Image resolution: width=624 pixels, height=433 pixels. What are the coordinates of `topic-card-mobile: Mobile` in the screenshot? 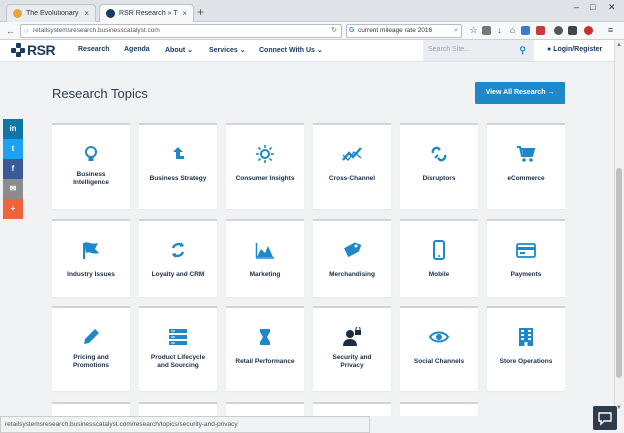 It's located at (439, 258).